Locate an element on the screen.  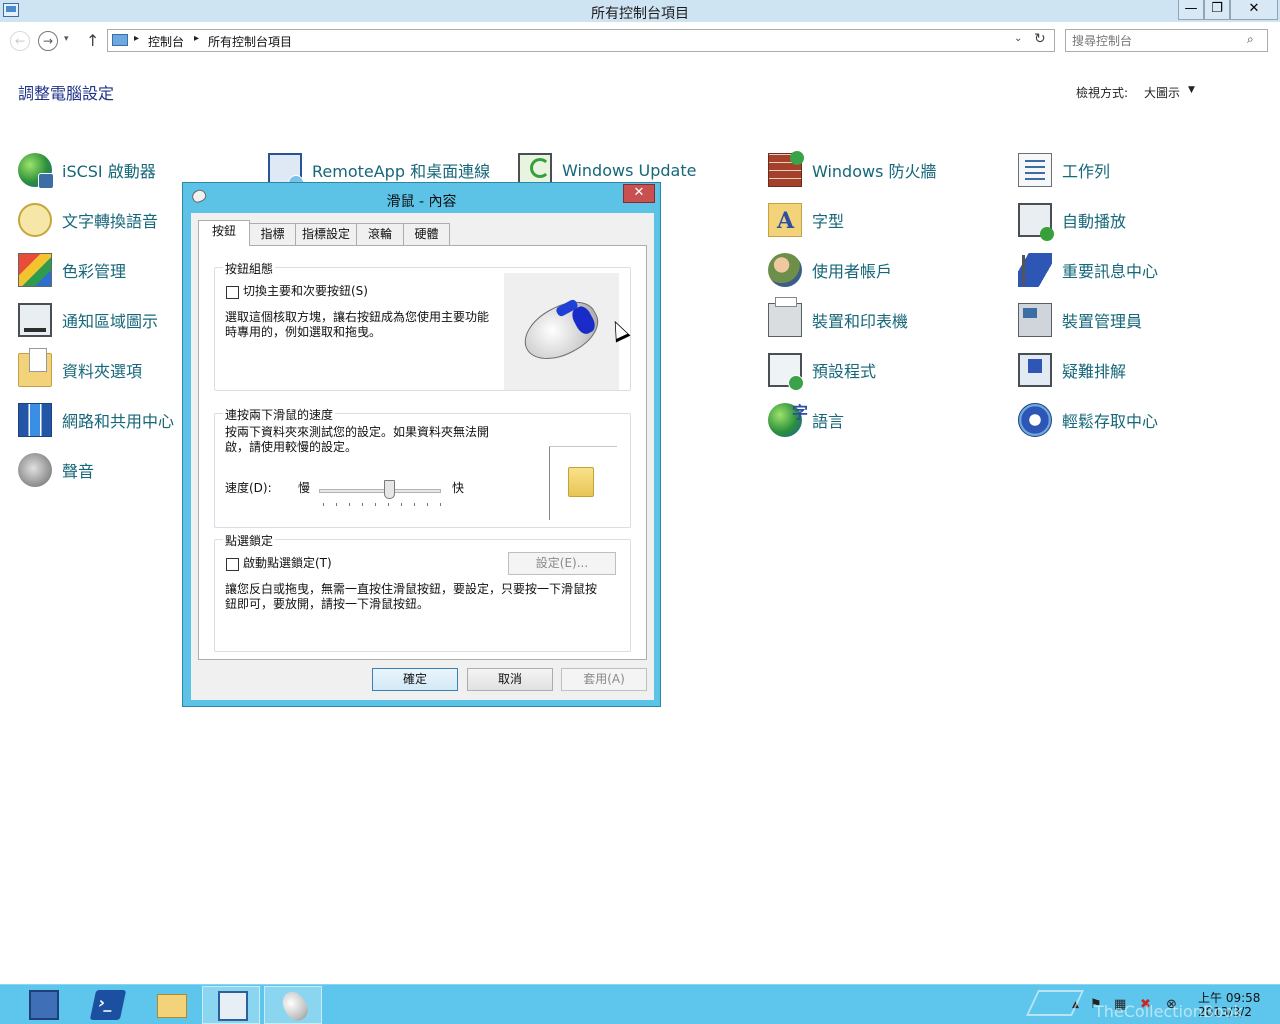
cancel-button: 取消 is located at coordinates (510, 679).